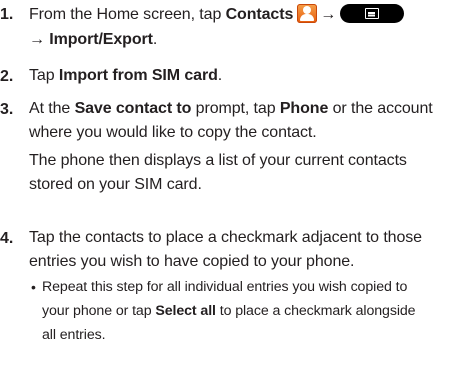 The width and height of the screenshot is (474, 365). What do you see at coordinates (74, 335) in the screenshot?
I see `step-4-sub-line-3: all entries.` at bounding box center [74, 335].